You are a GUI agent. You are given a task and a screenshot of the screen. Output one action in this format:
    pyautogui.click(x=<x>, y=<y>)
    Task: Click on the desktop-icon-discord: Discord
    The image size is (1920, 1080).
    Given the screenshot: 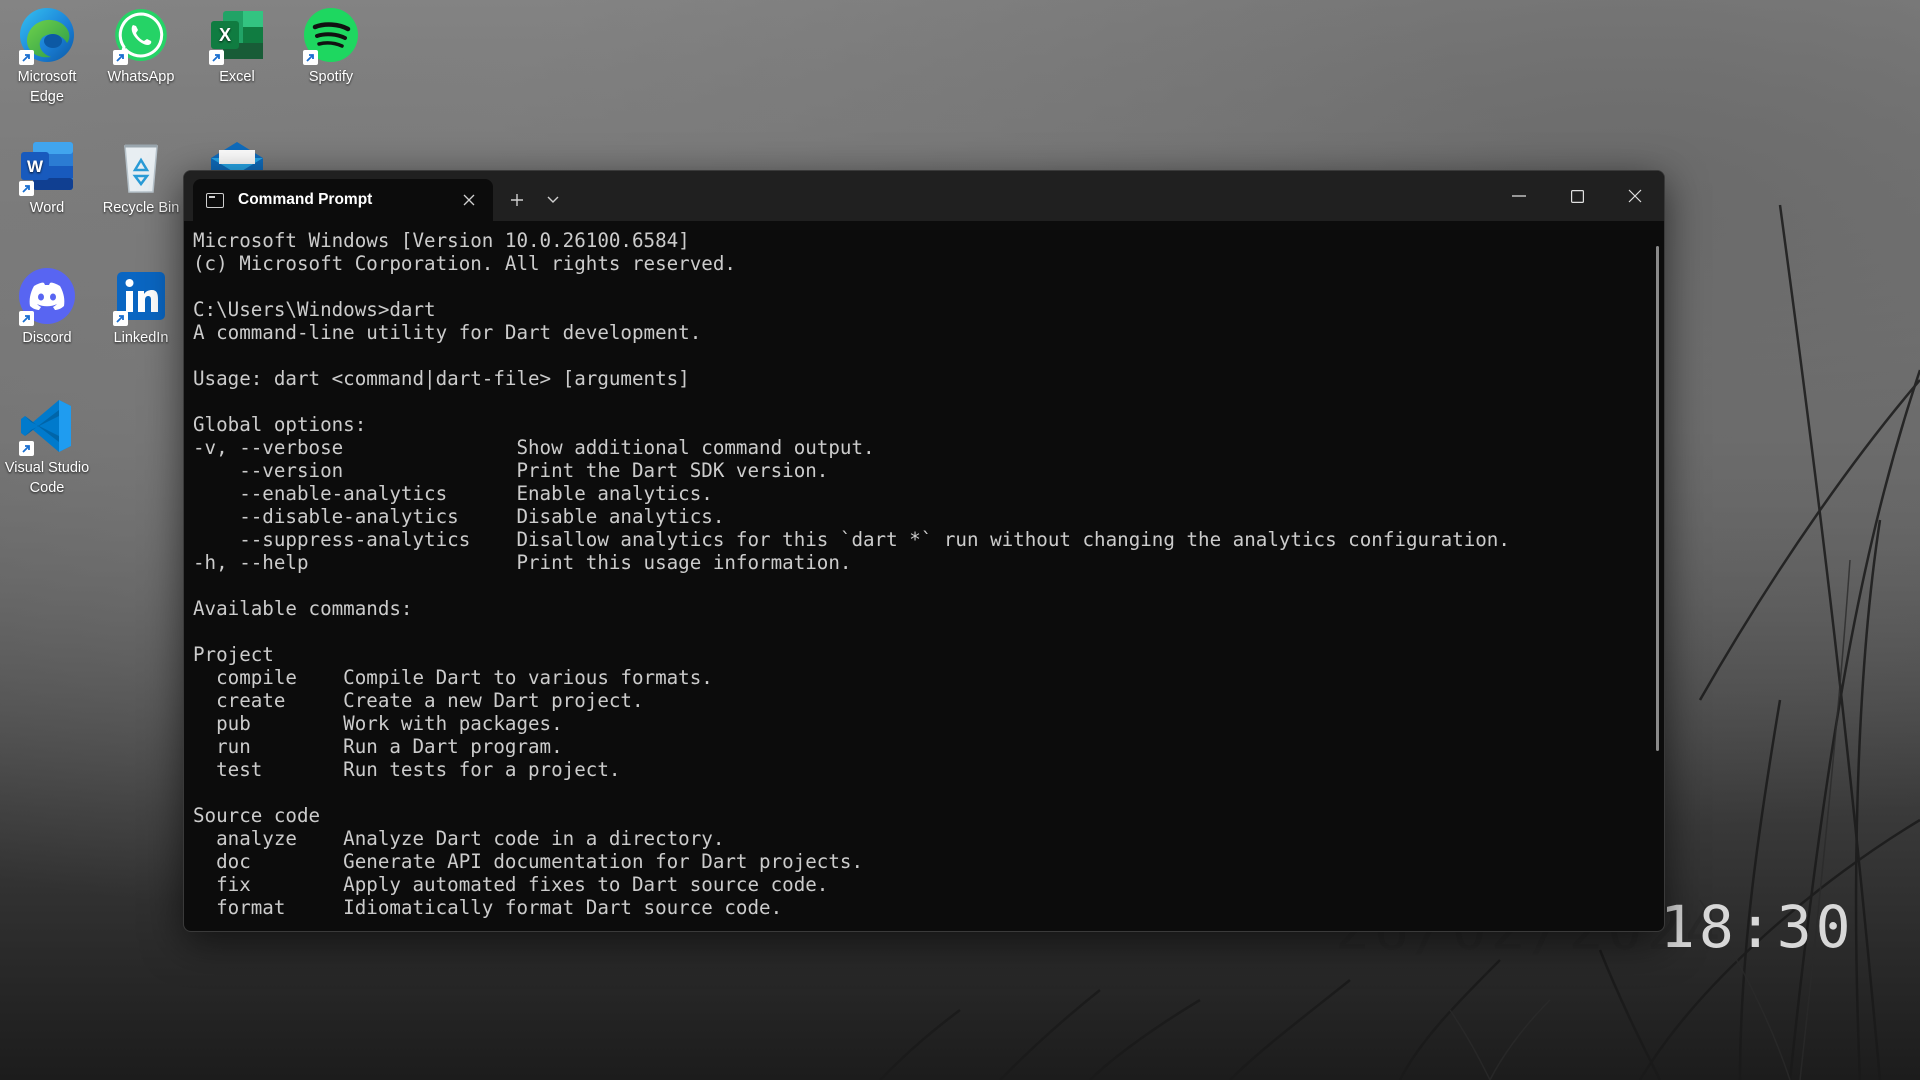 What is the action you would take?
    pyautogui.click(x=47, y=307)
    